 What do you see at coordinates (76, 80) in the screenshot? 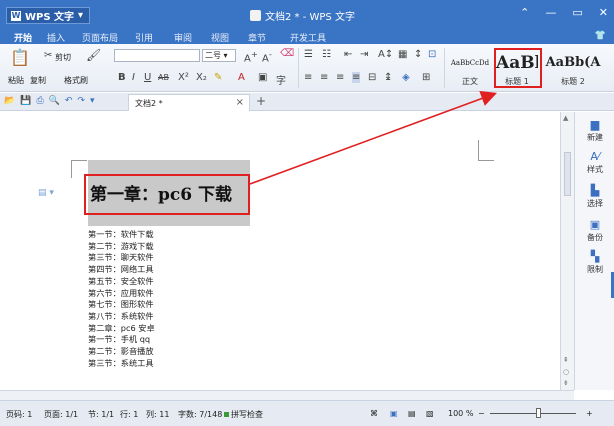
I see `format-painter-button: 格式刷` at bounding box center [76, 80].